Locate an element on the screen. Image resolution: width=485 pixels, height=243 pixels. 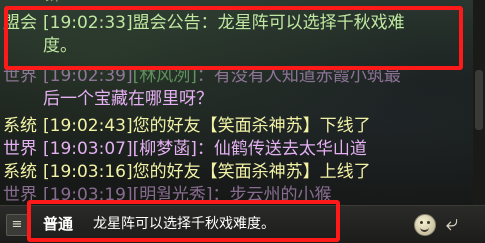
menu-icon: ≡ is located at coordinates (17, 225).